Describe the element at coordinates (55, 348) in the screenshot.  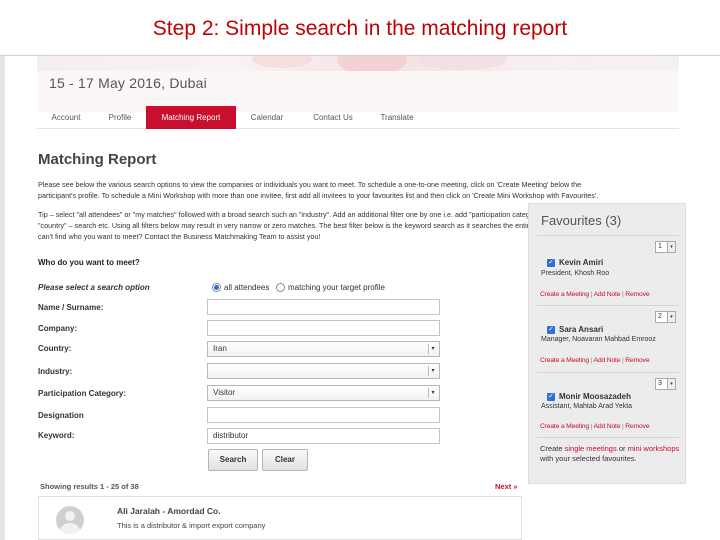
I see `country-label: Country:` at that location.